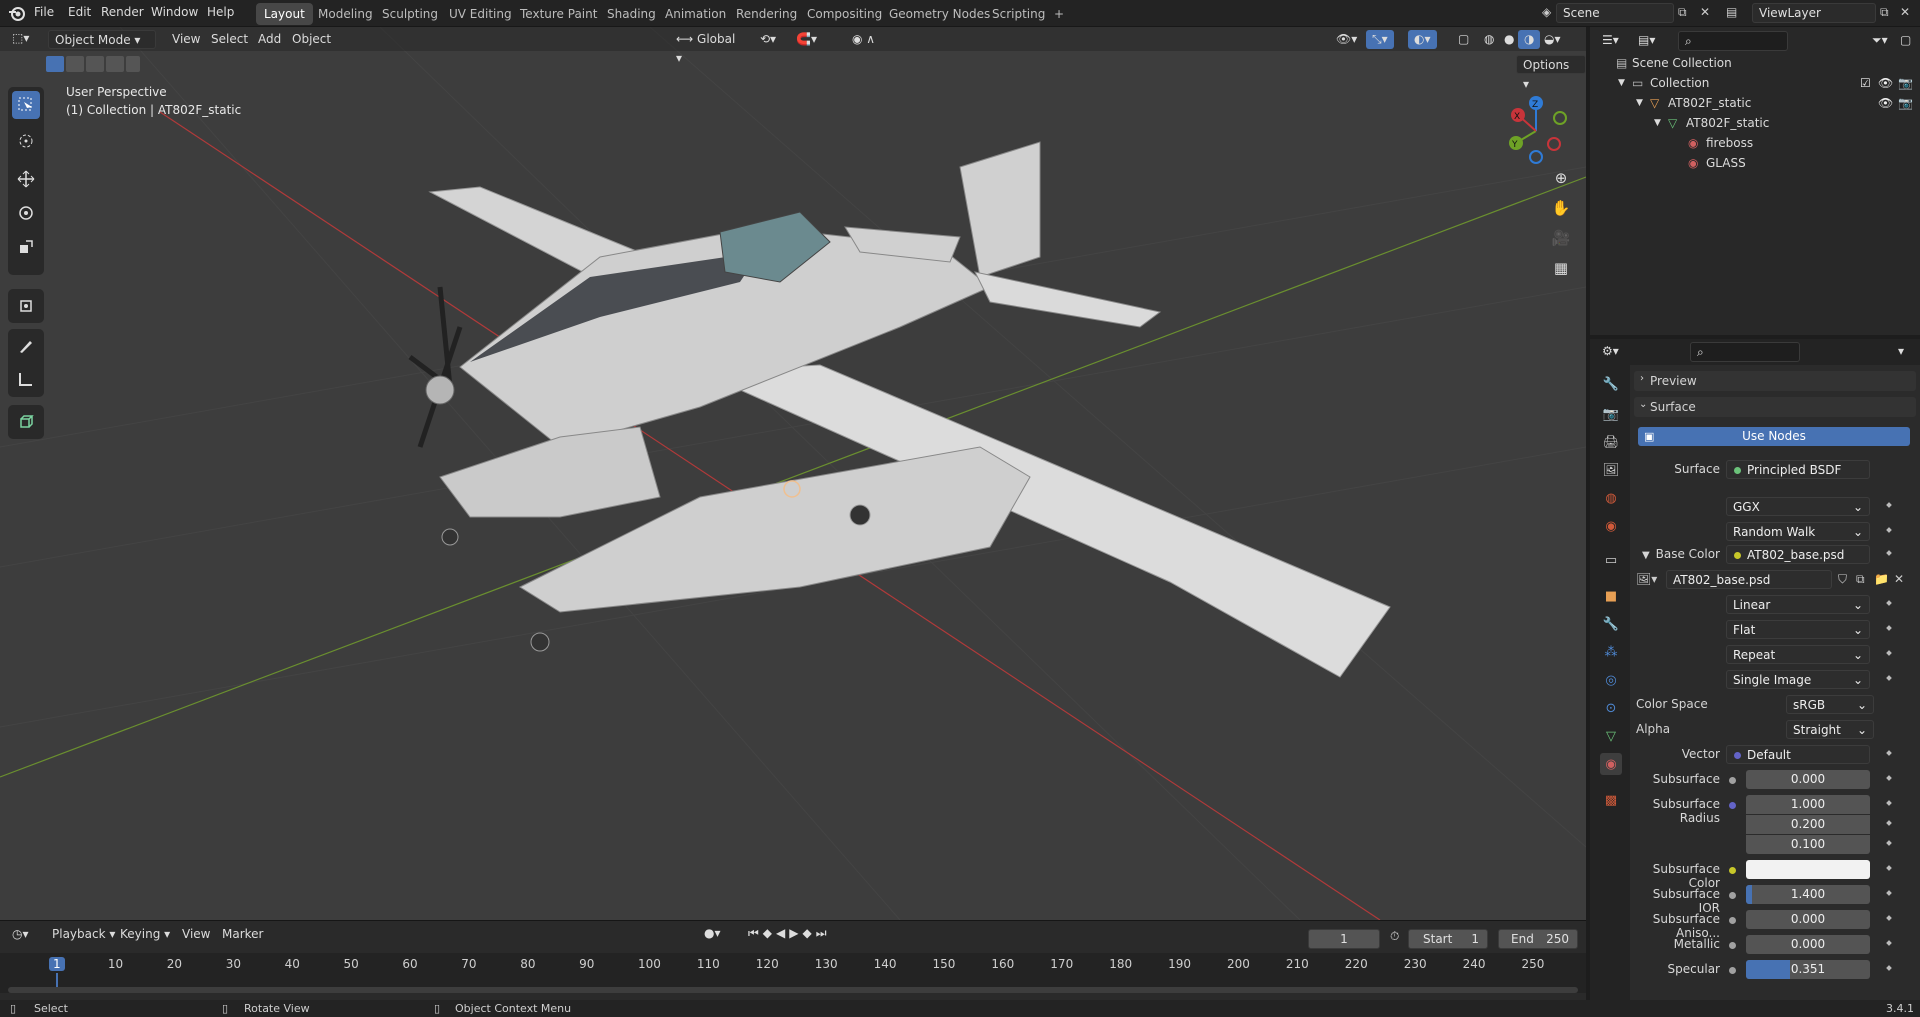 This screenshot has height=1017, width=1920. Describe the element at coordinates (1745, 352) in the screenshot. I see `properties-search-input: ⌕` at that location.